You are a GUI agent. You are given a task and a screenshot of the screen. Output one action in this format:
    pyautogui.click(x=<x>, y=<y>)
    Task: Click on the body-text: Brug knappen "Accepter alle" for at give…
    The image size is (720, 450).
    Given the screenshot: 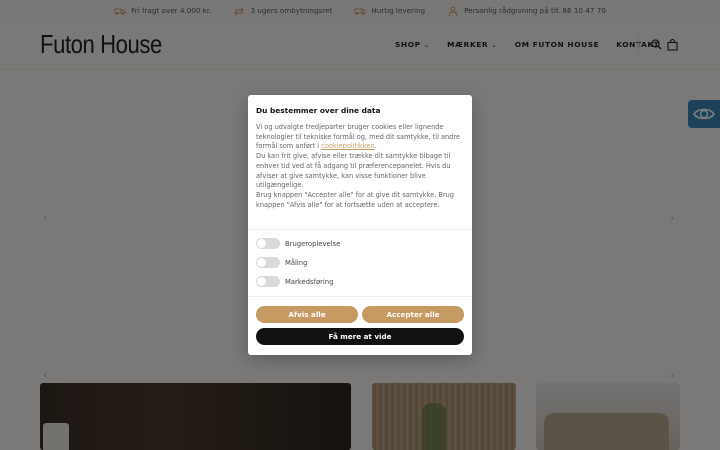 What is the action you would take?
    pyautogui.click(x=355, y=199)
    